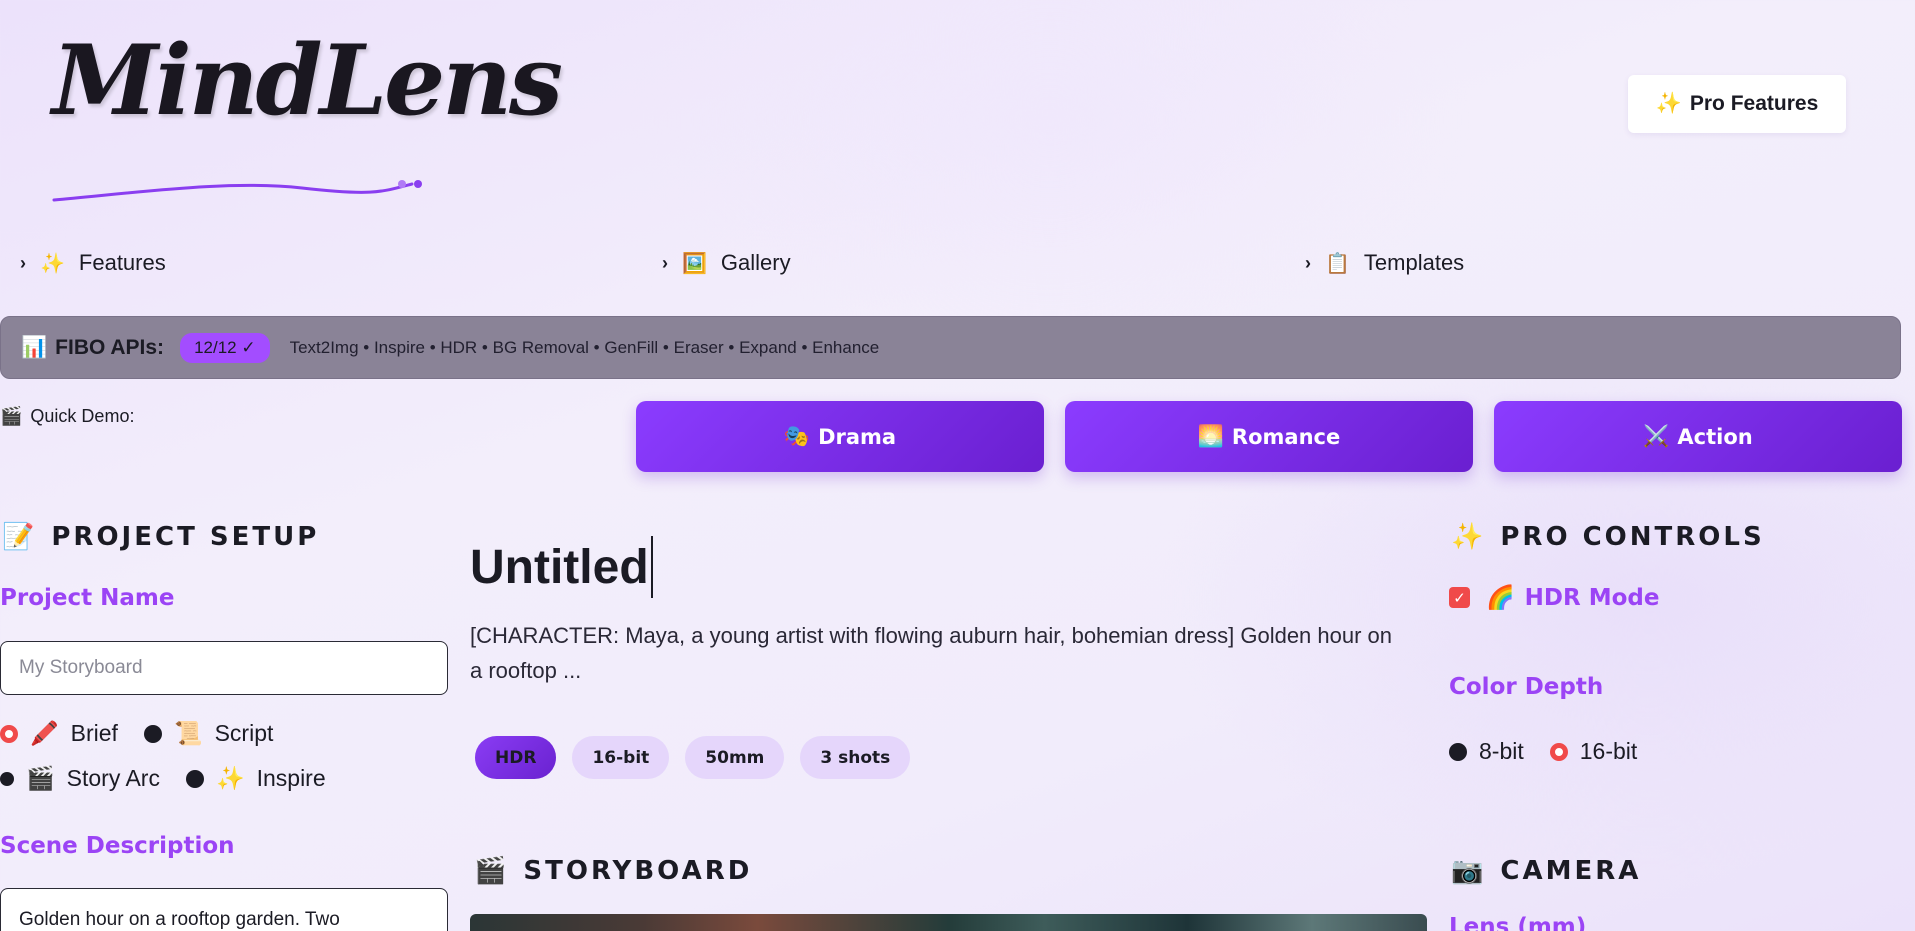  Describe the element at coordinates (224, 668) in the screenshot. I see `project-name-input` at that location.